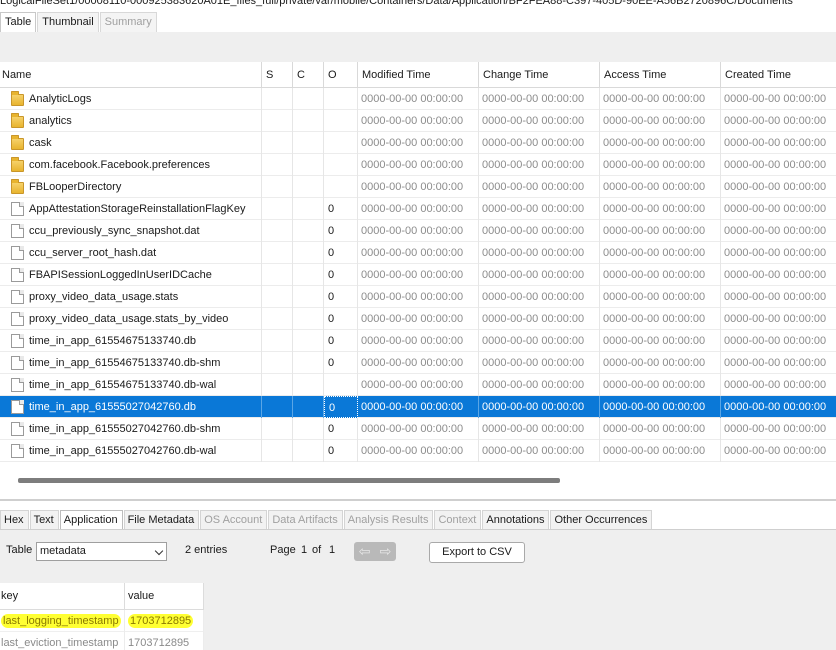 The height and width of the screenshot is (650, 836). Describe the element at coordinates (277, 75) in the screenshot. I see `column-header-s: S` at that location.